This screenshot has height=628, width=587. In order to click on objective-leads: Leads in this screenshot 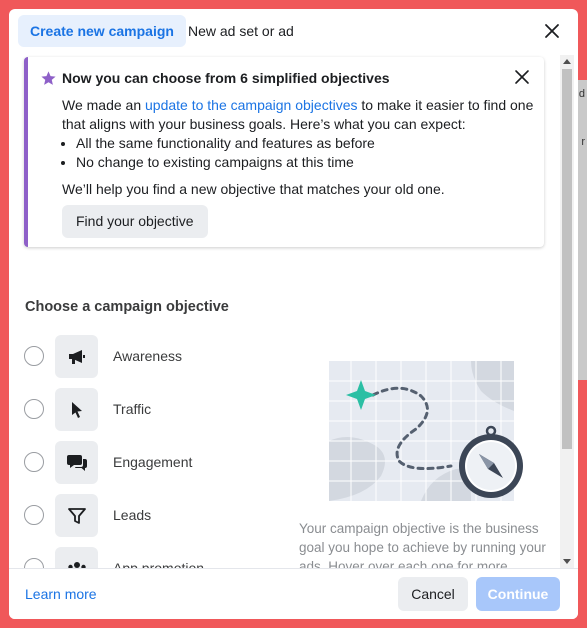, I will do `click(134, 516)`.